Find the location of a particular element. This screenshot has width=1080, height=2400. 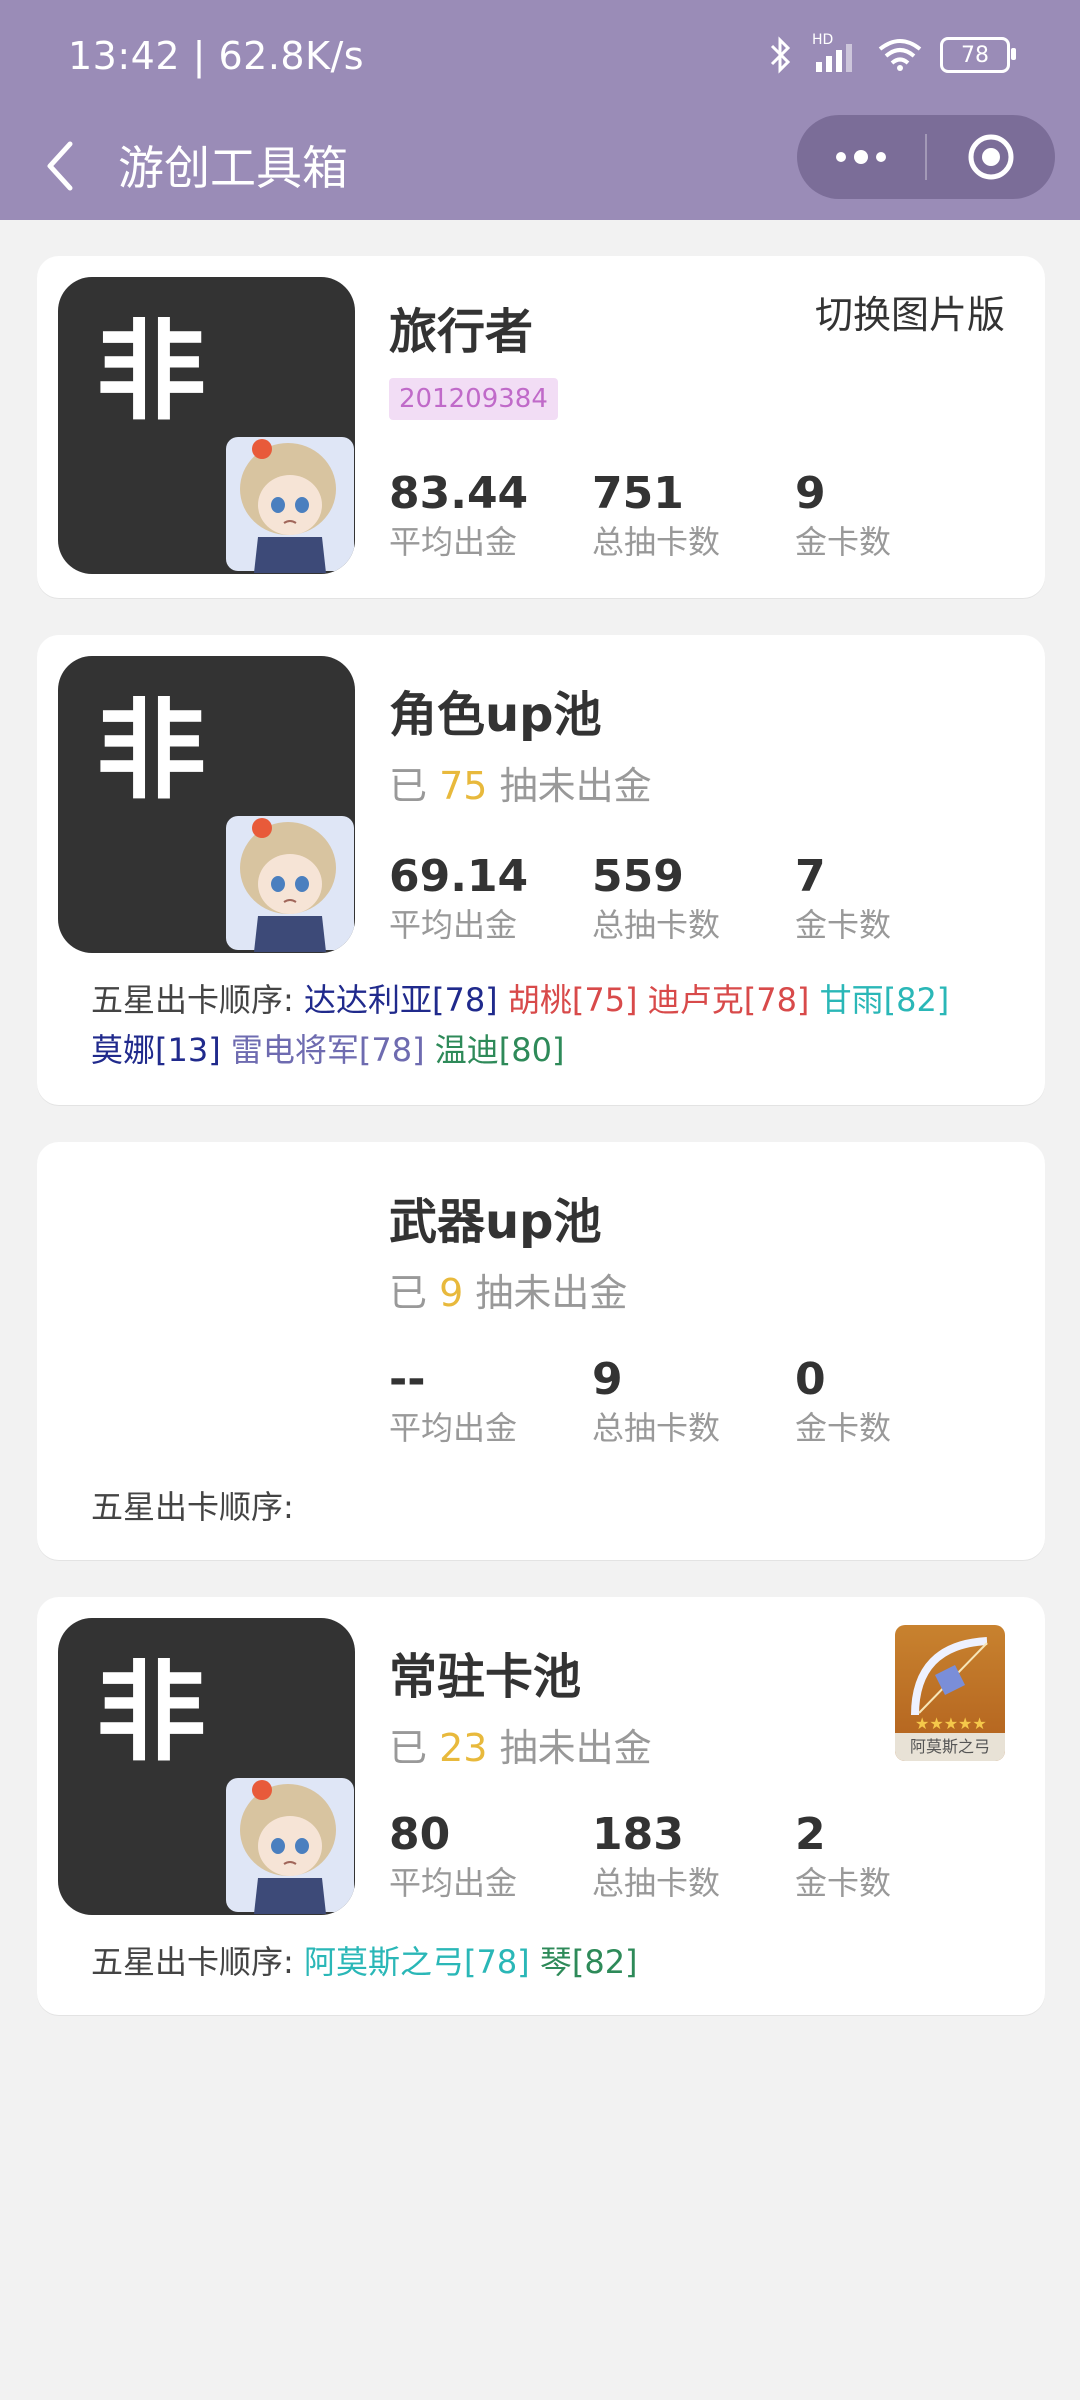

latest-five-star-thumbnail: ★★★★★ 阿莫斯之弓 is located at coordinates (950, 1693).